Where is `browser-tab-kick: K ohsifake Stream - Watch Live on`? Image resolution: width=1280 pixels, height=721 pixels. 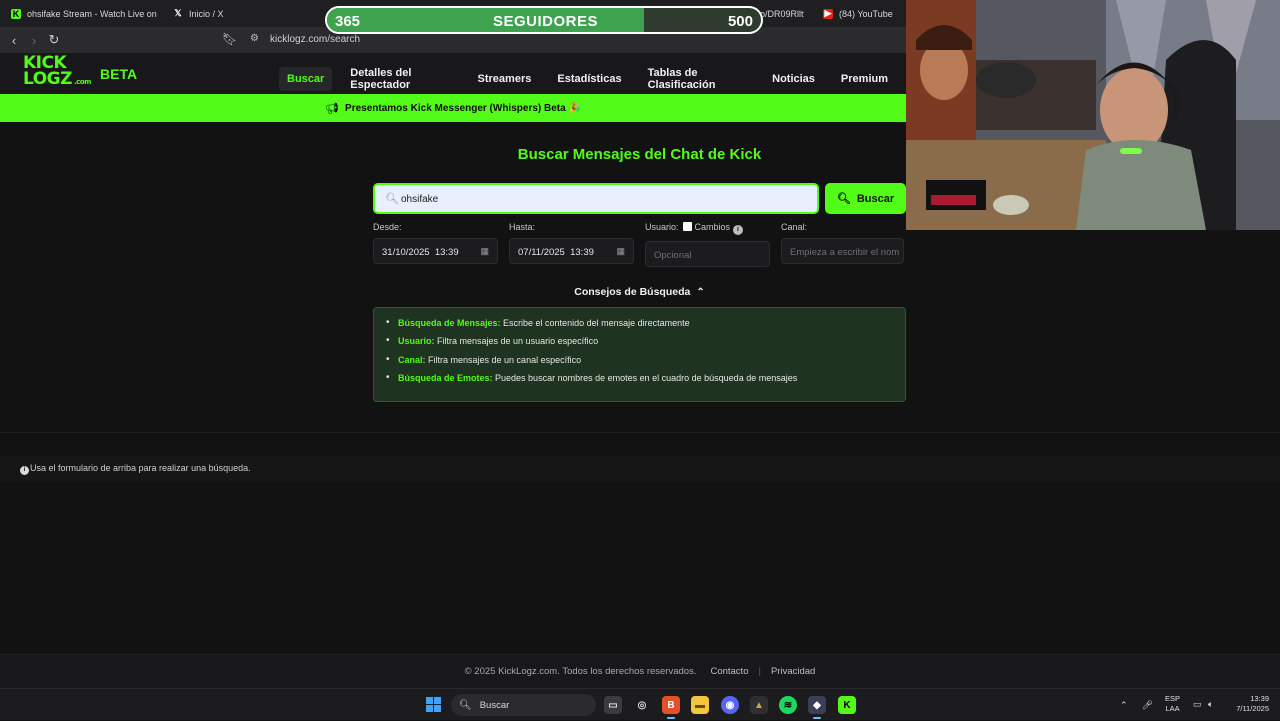 browser-tab-kick: K ohsifake Stream - Watch Live on is located at coordinates (86, 13).